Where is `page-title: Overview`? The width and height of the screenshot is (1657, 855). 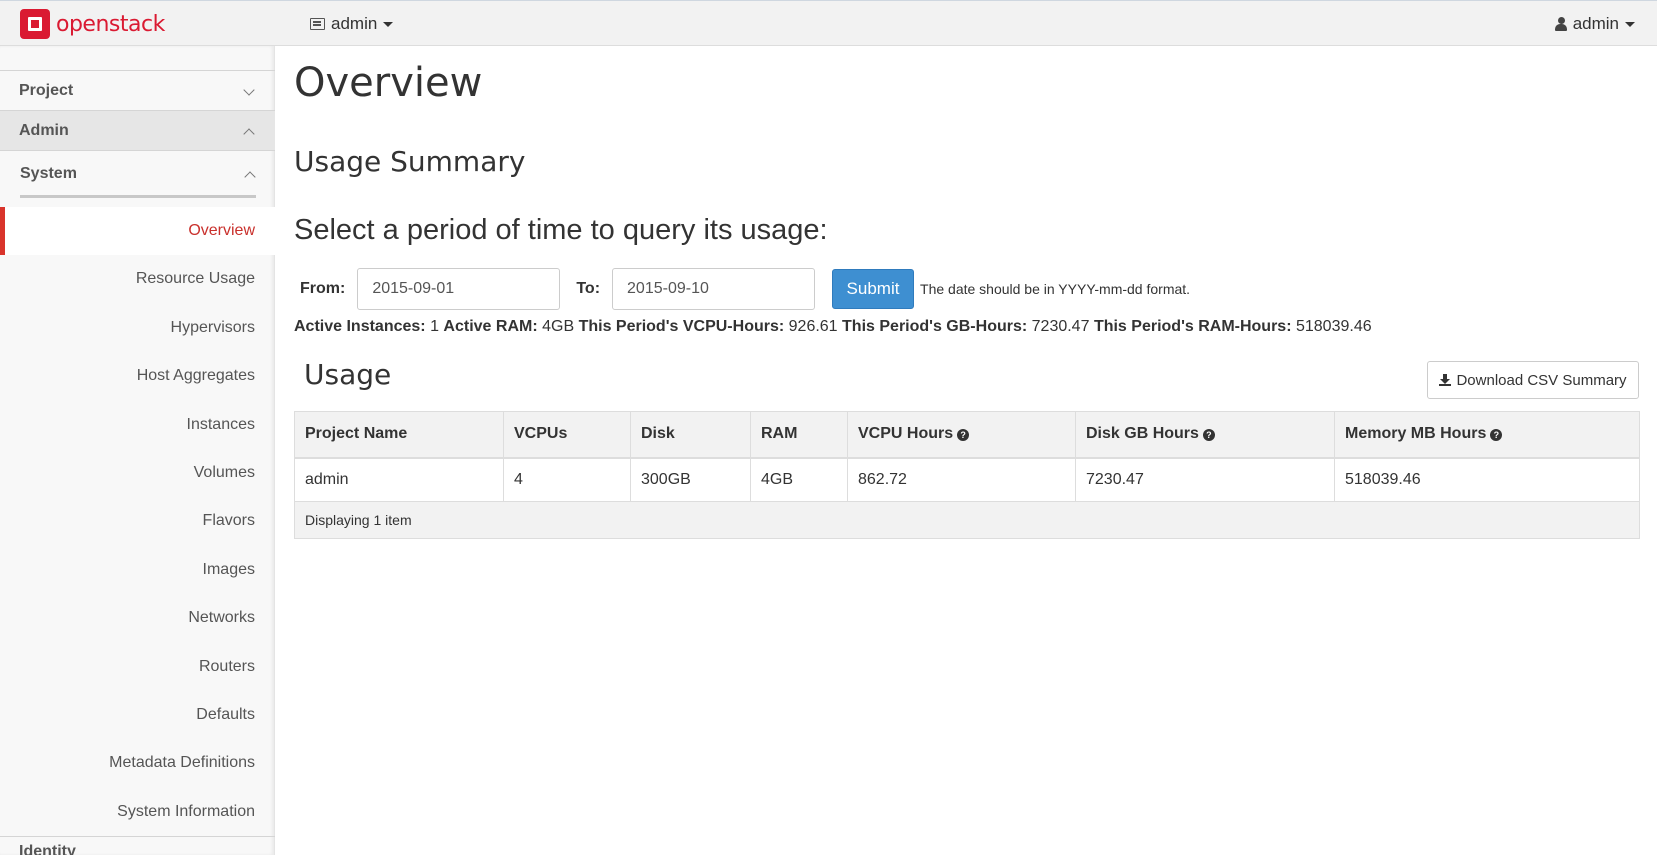
page-title: Overview is located at coordinates (388, 83).